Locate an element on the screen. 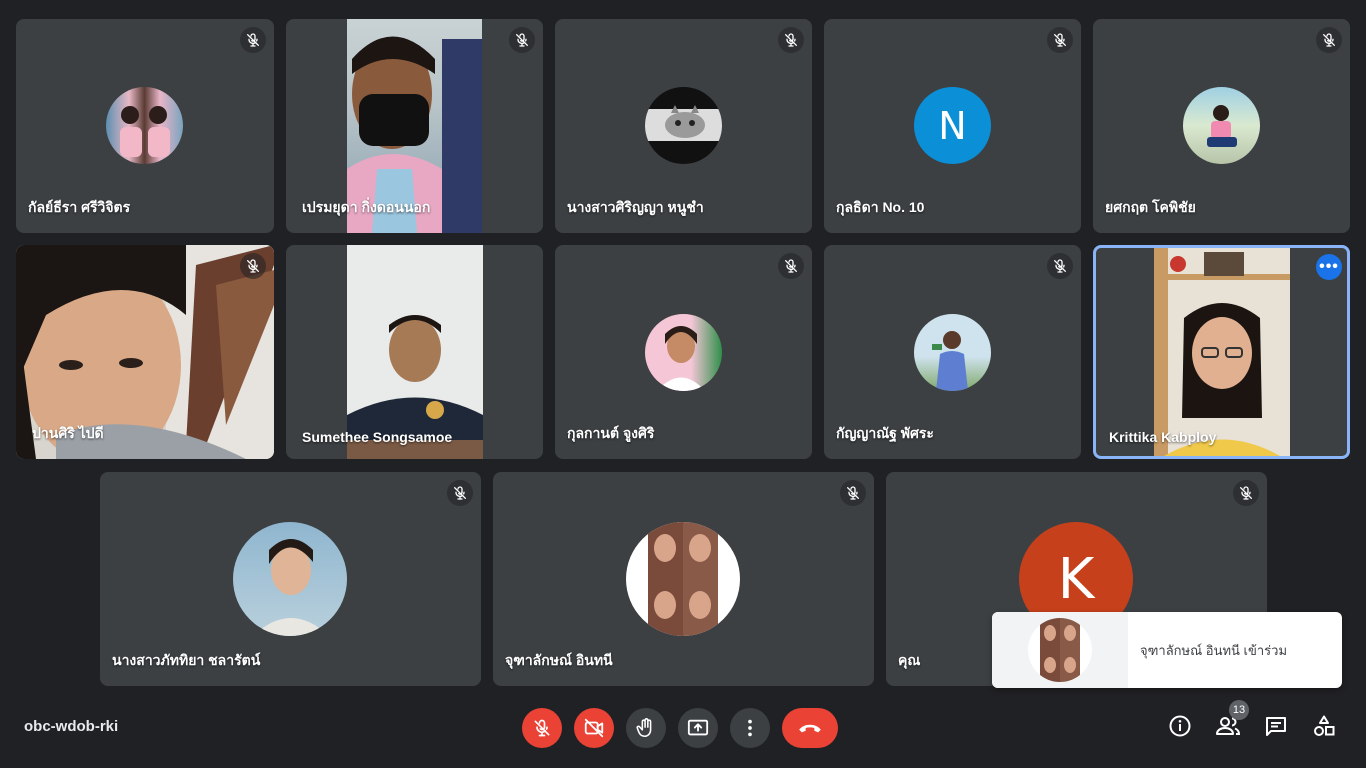 The width and height of the screenshot is (1366, 768). camera-toggle-button is located at coordinates (594, 728).